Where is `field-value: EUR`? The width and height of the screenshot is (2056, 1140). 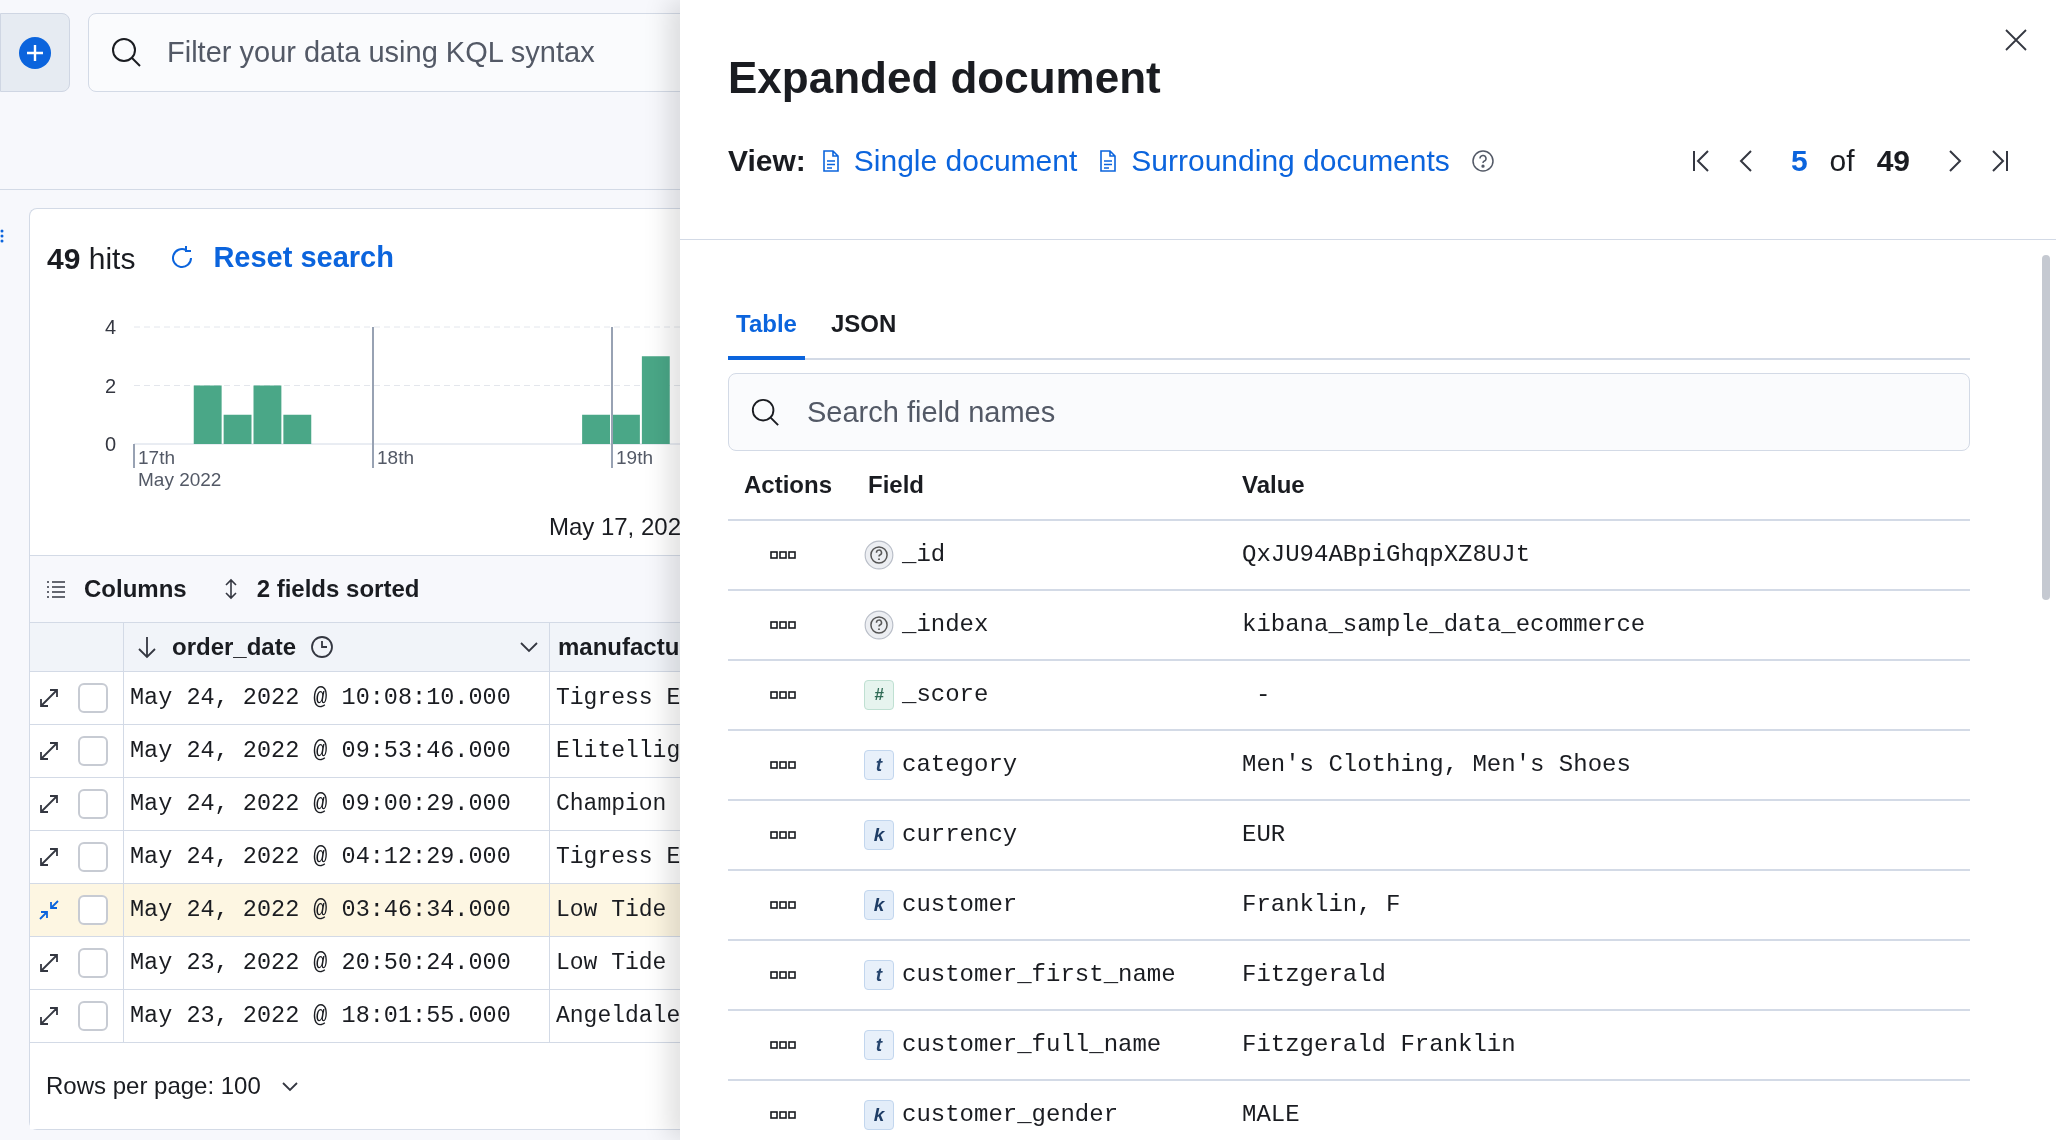 field-value: EUR is located at coordinates (1264, 835).